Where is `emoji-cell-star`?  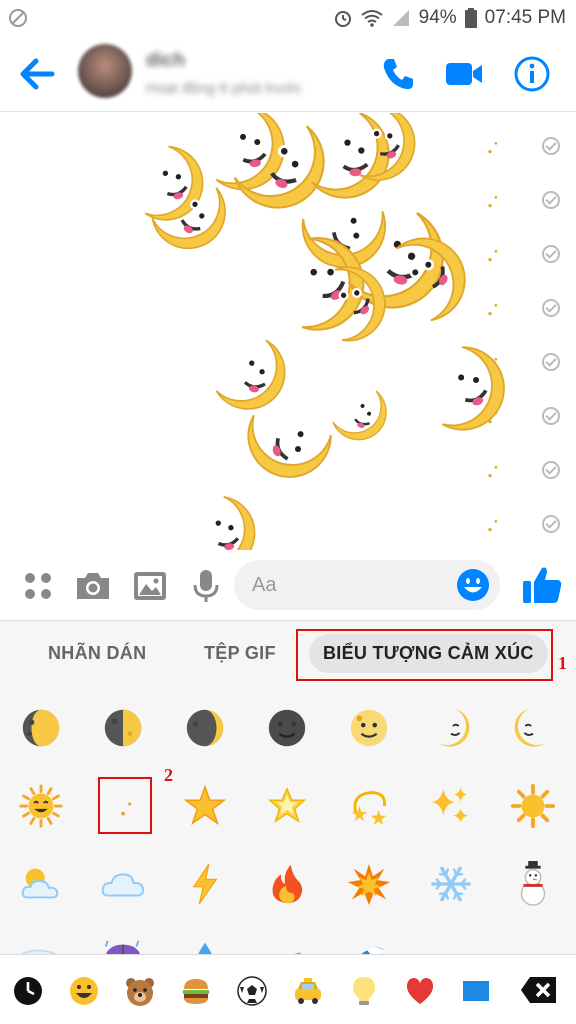
emoji-cell-star is located at coordinates (205, 806).